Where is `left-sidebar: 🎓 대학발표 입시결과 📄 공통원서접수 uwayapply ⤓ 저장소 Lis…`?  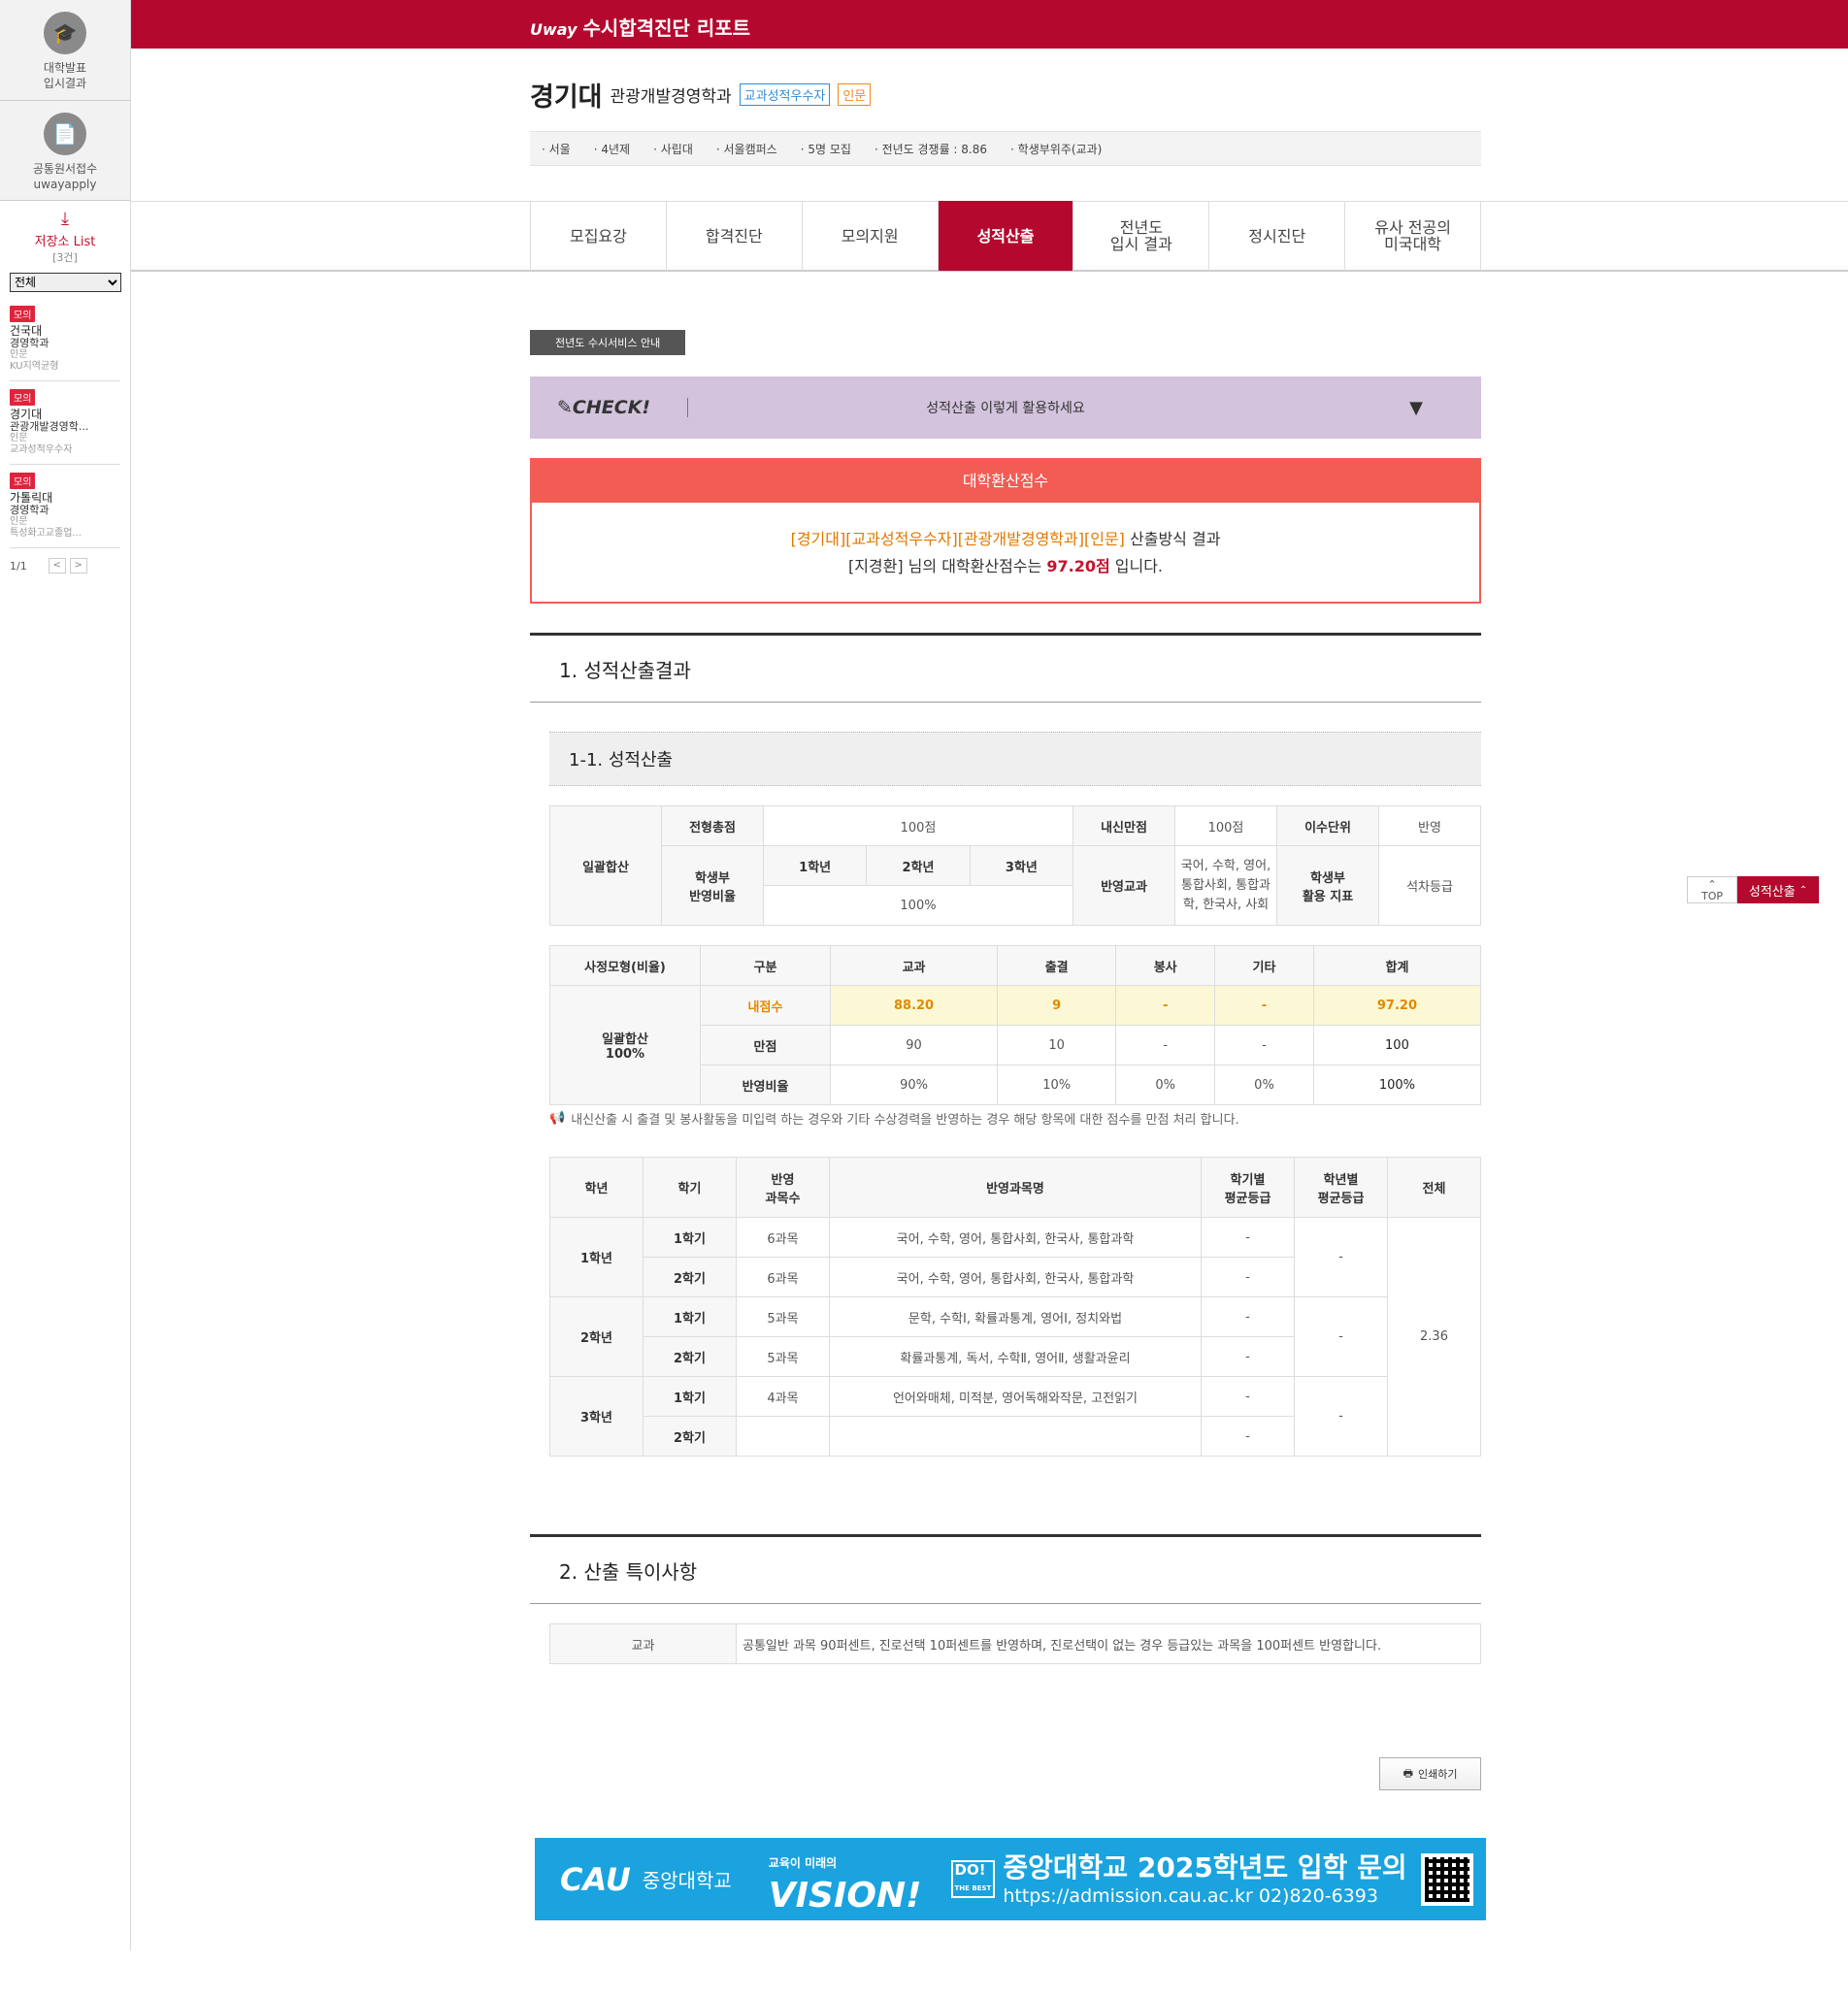 left-sidebar: 🎓 대학발표 입시결과 📄 공통원서접수 uwayapply ⤓ 저장소 Lis… is located at coordinates (65, 975).